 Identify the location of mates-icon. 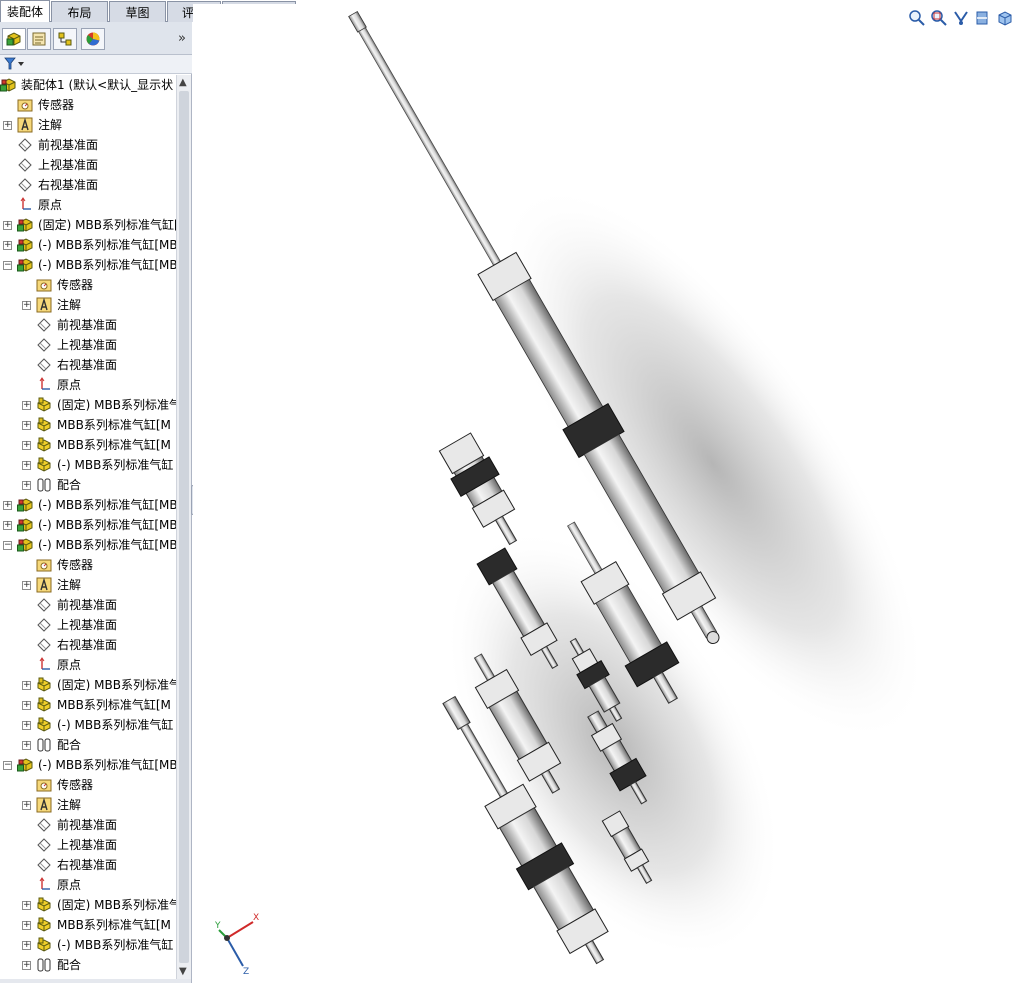
(44, 485).